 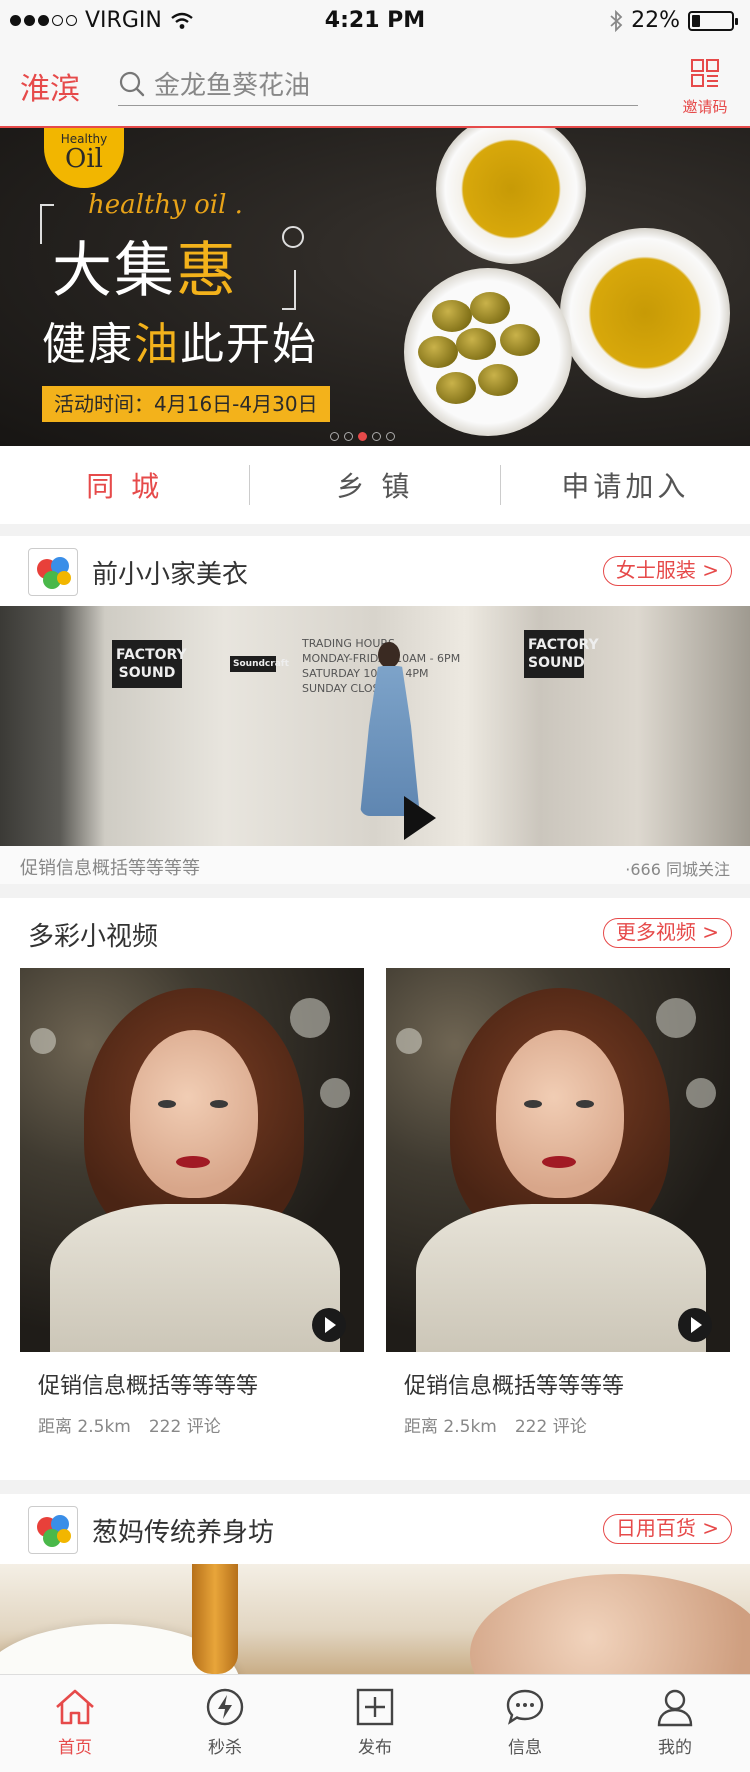 What do you see at coordinates (525, 1707) in the screenshot?
I see `chat-bubble-icon` at bounding box center [525, 1707].